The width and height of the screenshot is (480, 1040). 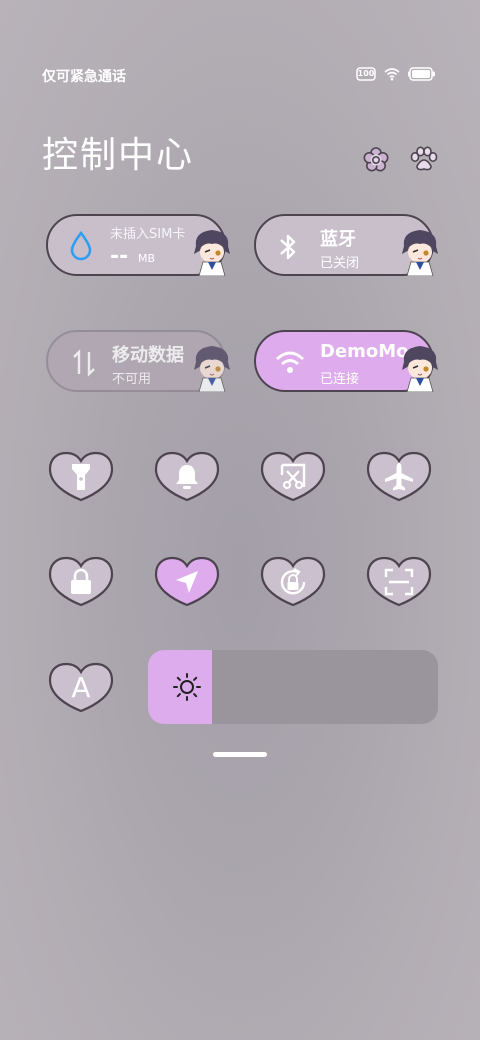 I want to click on paw-button, so click(x=424, y=159).